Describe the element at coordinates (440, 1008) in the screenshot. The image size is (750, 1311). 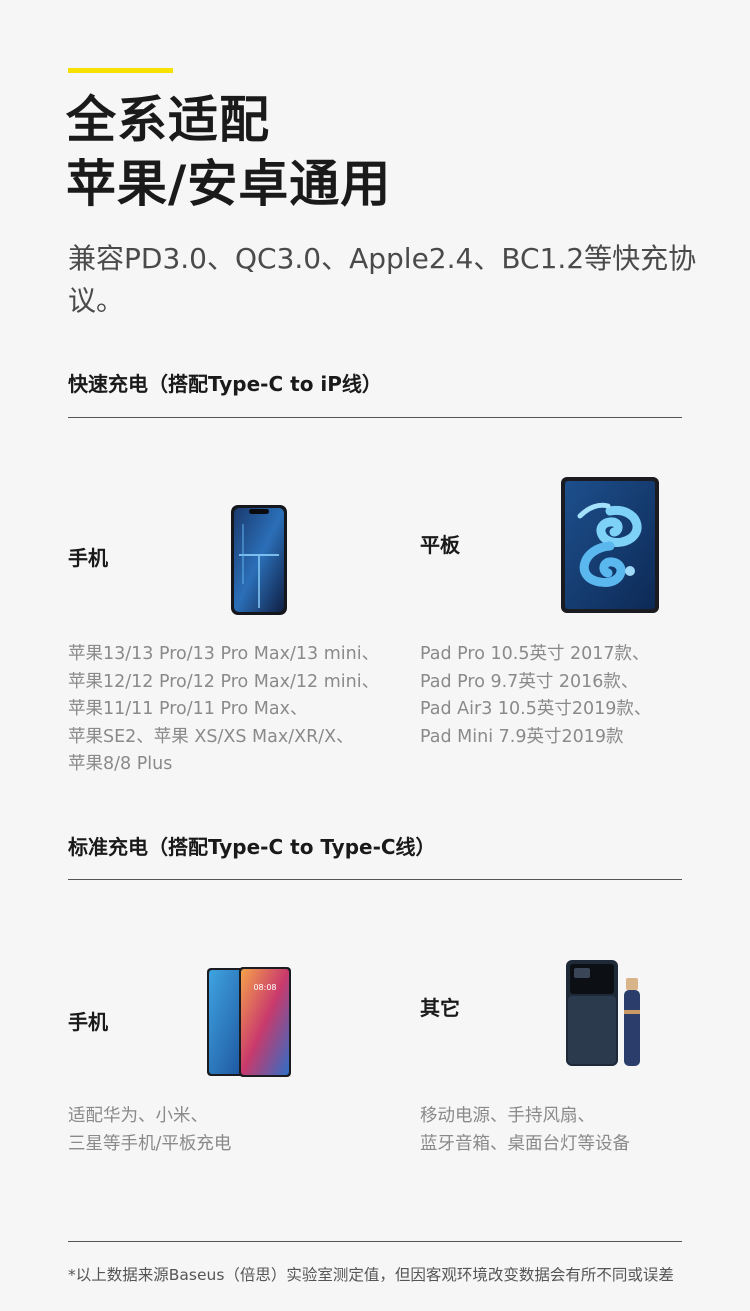
I see `label-other: 其它` at that location.